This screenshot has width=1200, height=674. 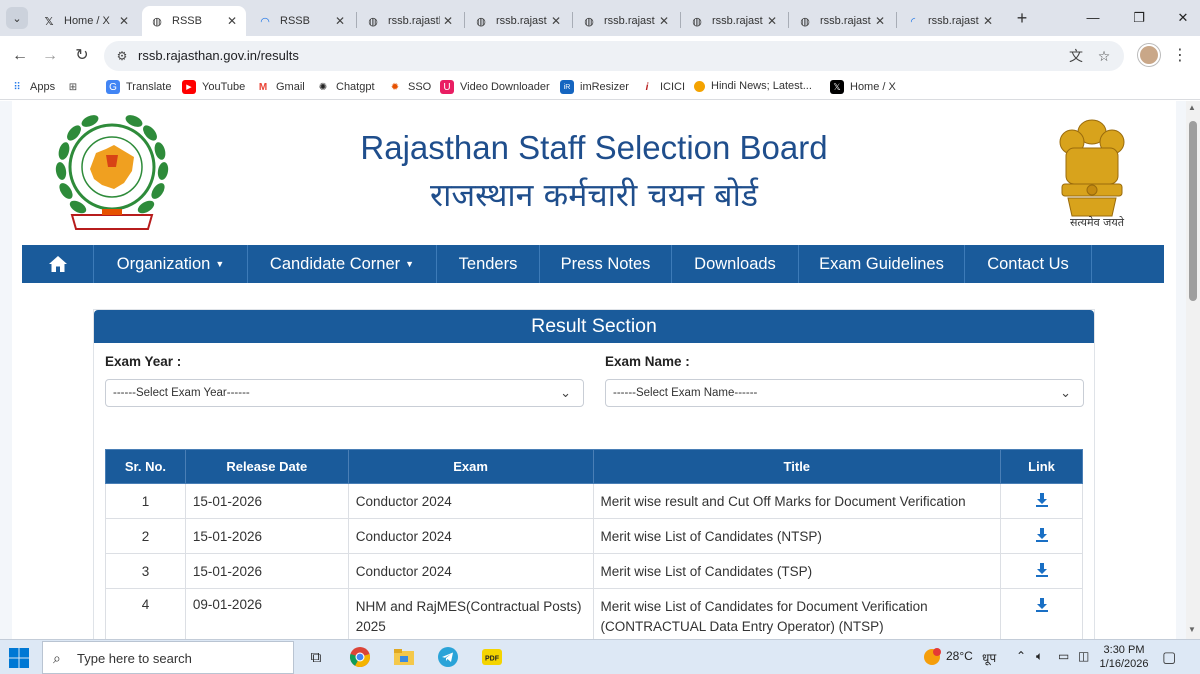 I want to click on telegram-icon, so click(x=448, y=657).